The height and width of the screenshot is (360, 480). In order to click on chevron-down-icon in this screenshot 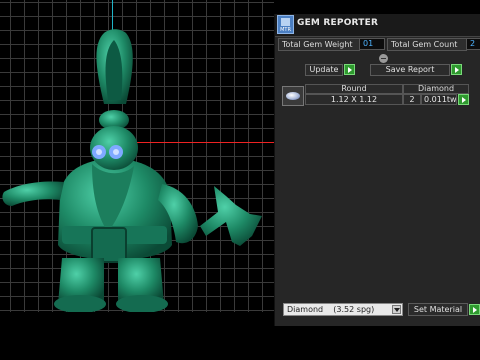, I will do `click(396, 309)`.